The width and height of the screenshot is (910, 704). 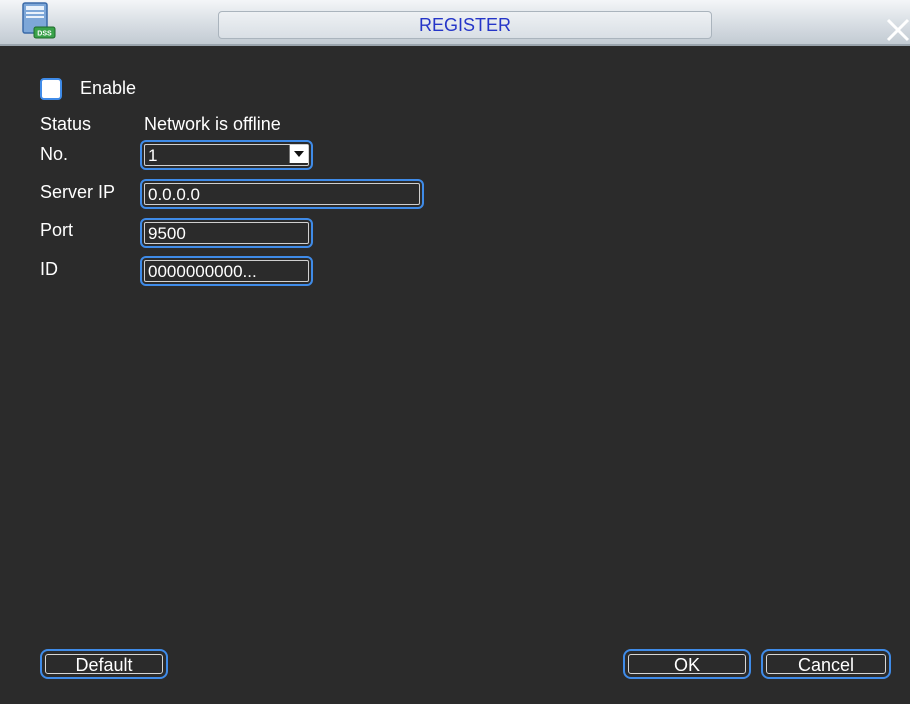 What do you see at coordinates (298, 154) in the screenshot?
I see `chevron-down-icon` at bounding box center [298, 154].